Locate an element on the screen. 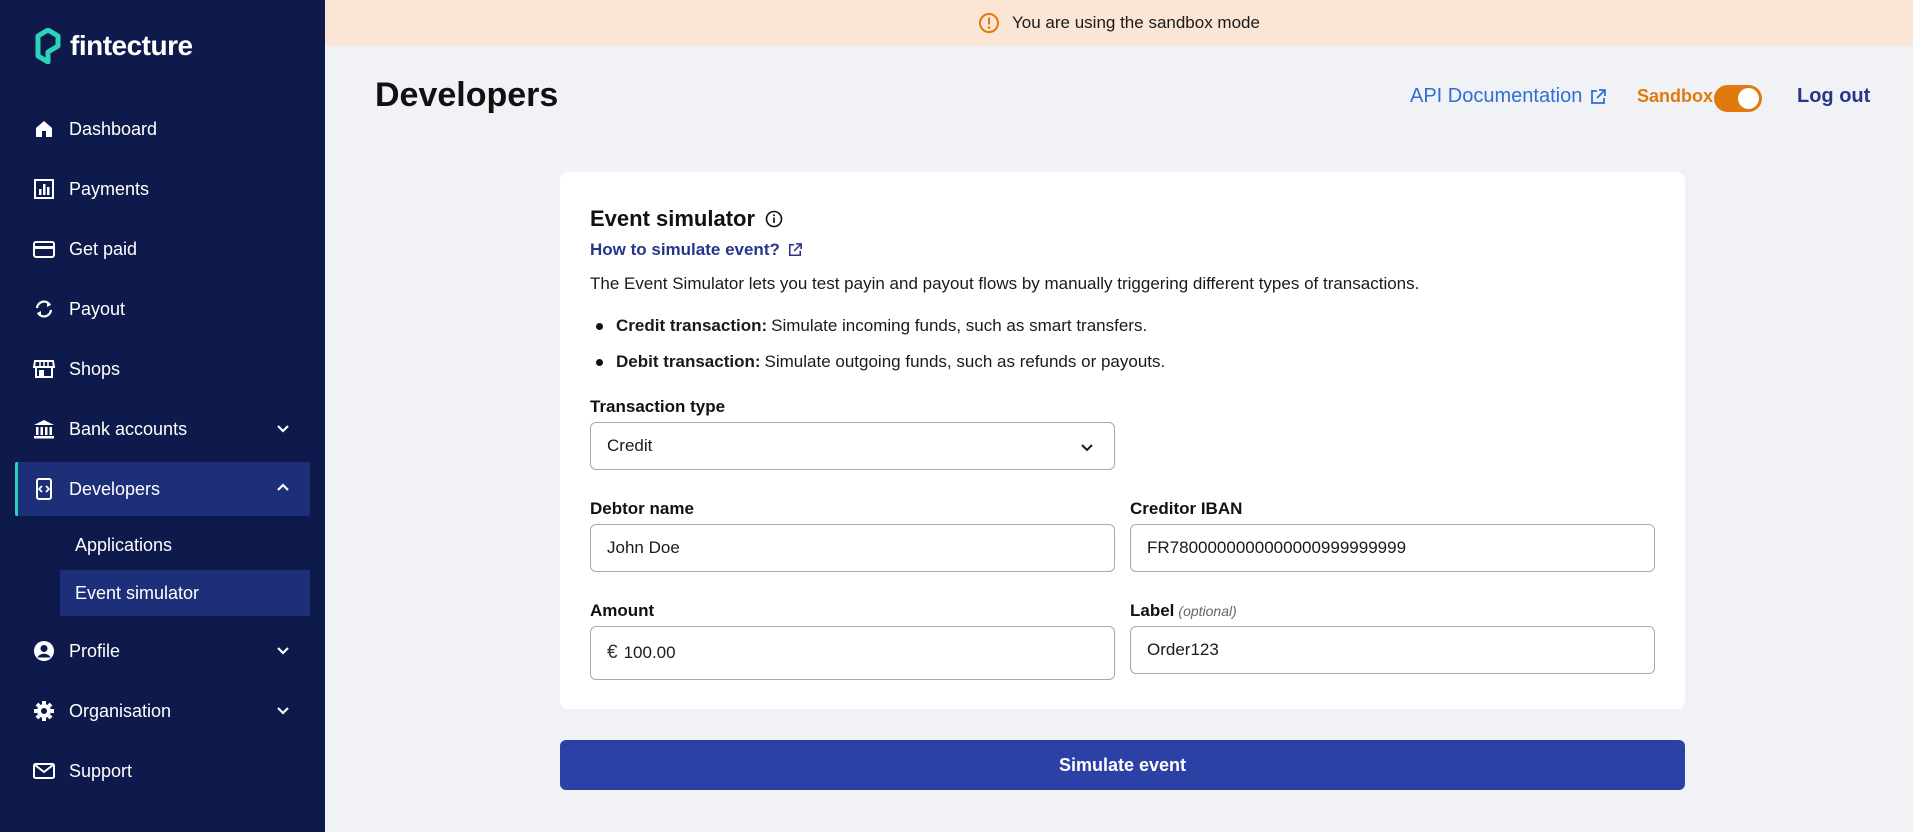 Image resolution: width=1913 pixels, height=832 pixels. transaction-type-label: Transaction type is located at coordinates (658, 406).